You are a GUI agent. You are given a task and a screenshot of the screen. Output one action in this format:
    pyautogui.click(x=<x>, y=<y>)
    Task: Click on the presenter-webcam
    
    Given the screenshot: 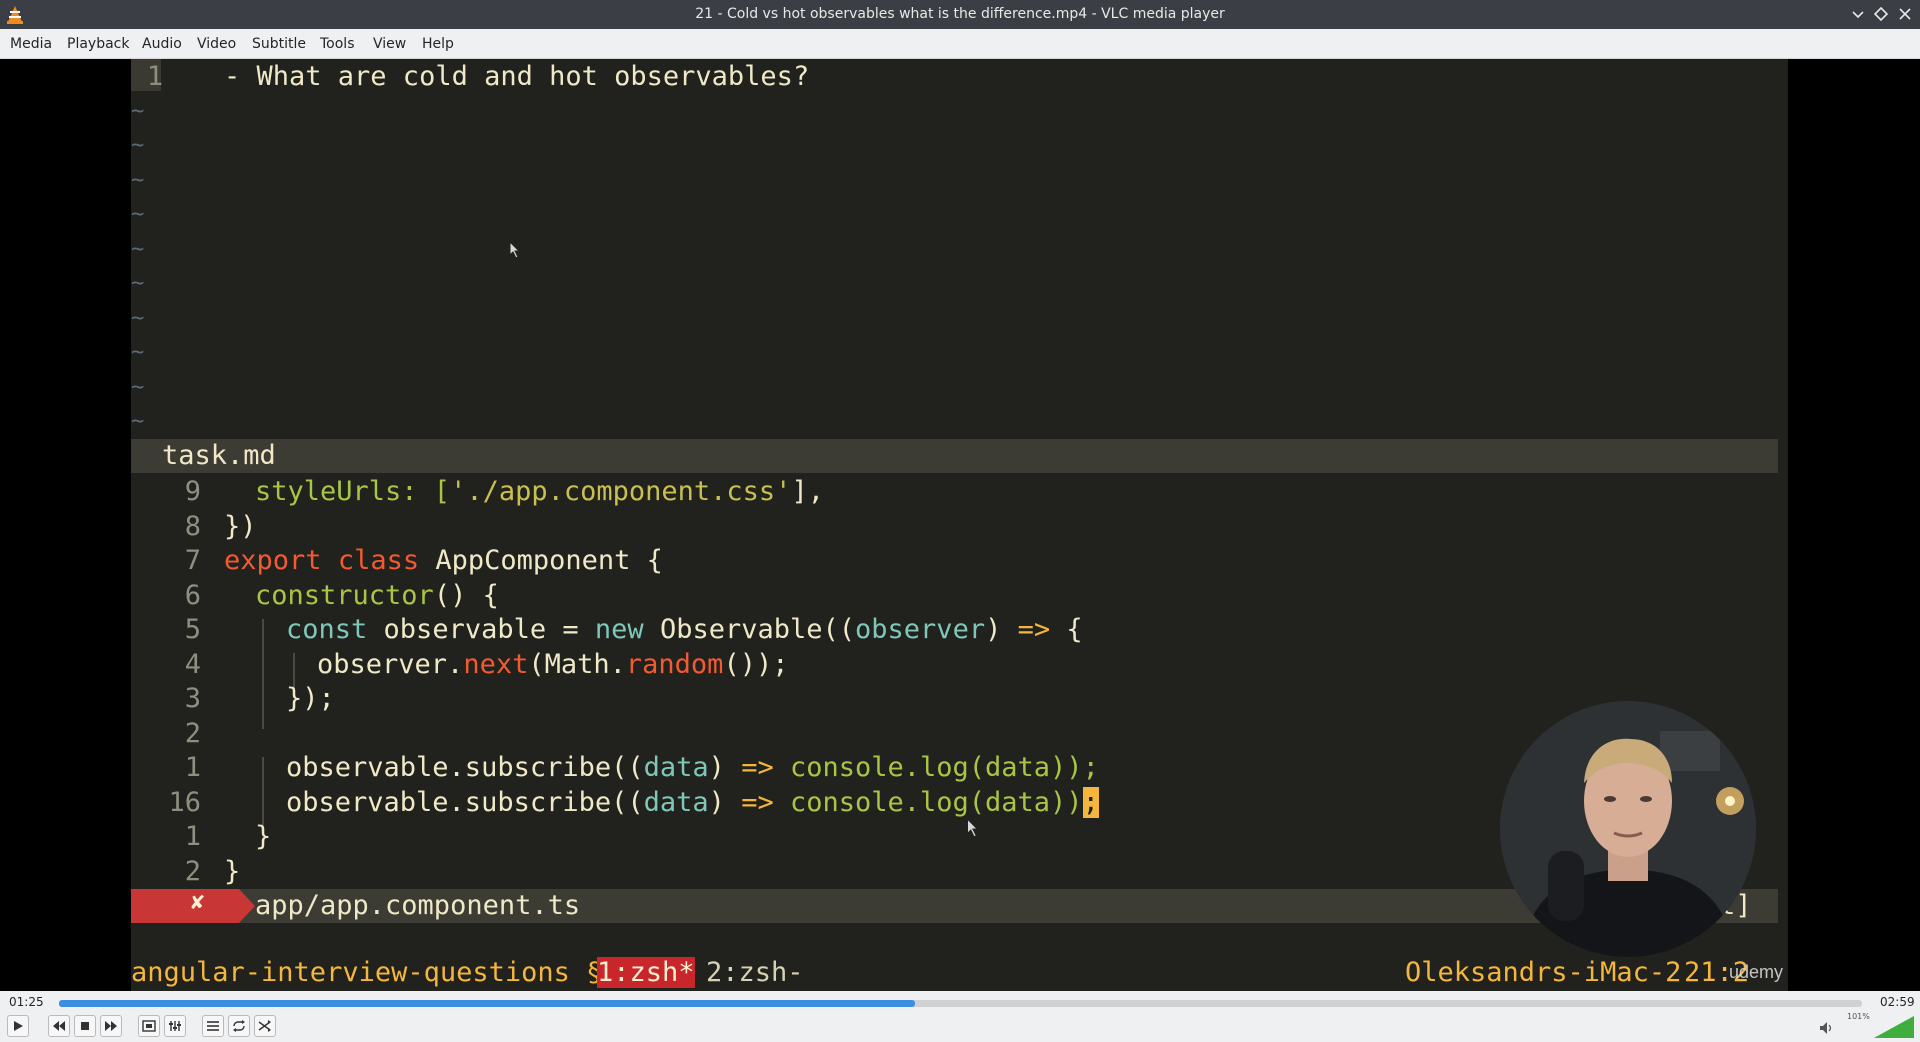 What is the action you would take?
    pyautogui.click(x=1628, y=829)
    